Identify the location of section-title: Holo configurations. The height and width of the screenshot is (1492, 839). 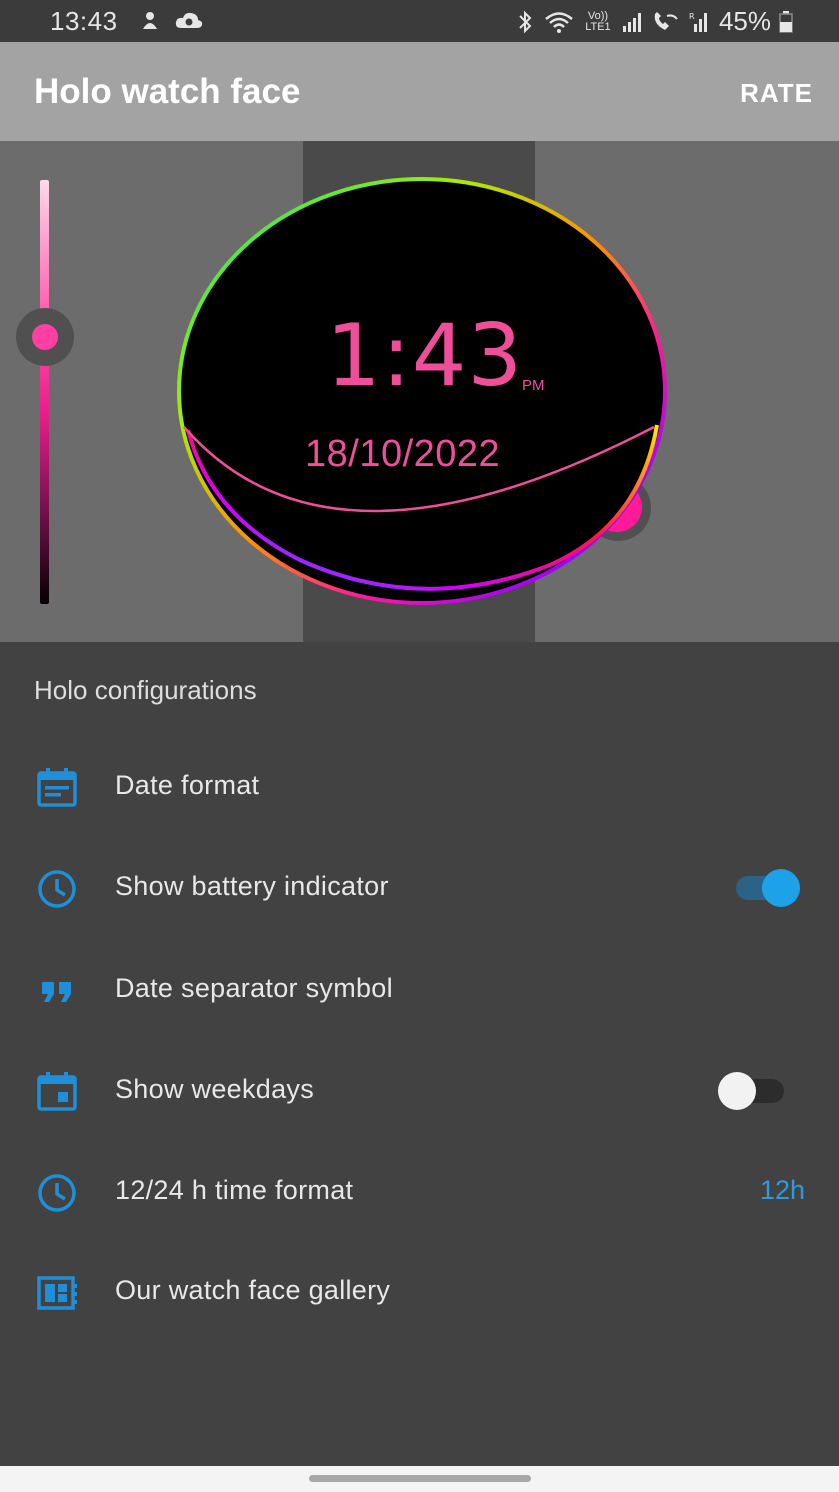
(145, 690).